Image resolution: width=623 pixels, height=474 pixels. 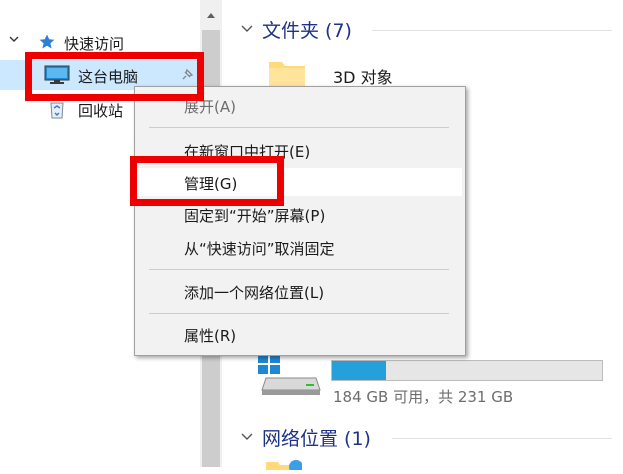 What do you see at coordinates (316, 439) in the screenshot?
I see `section-title-network: 网络位置 (1)` at bounding box center [316, 439].